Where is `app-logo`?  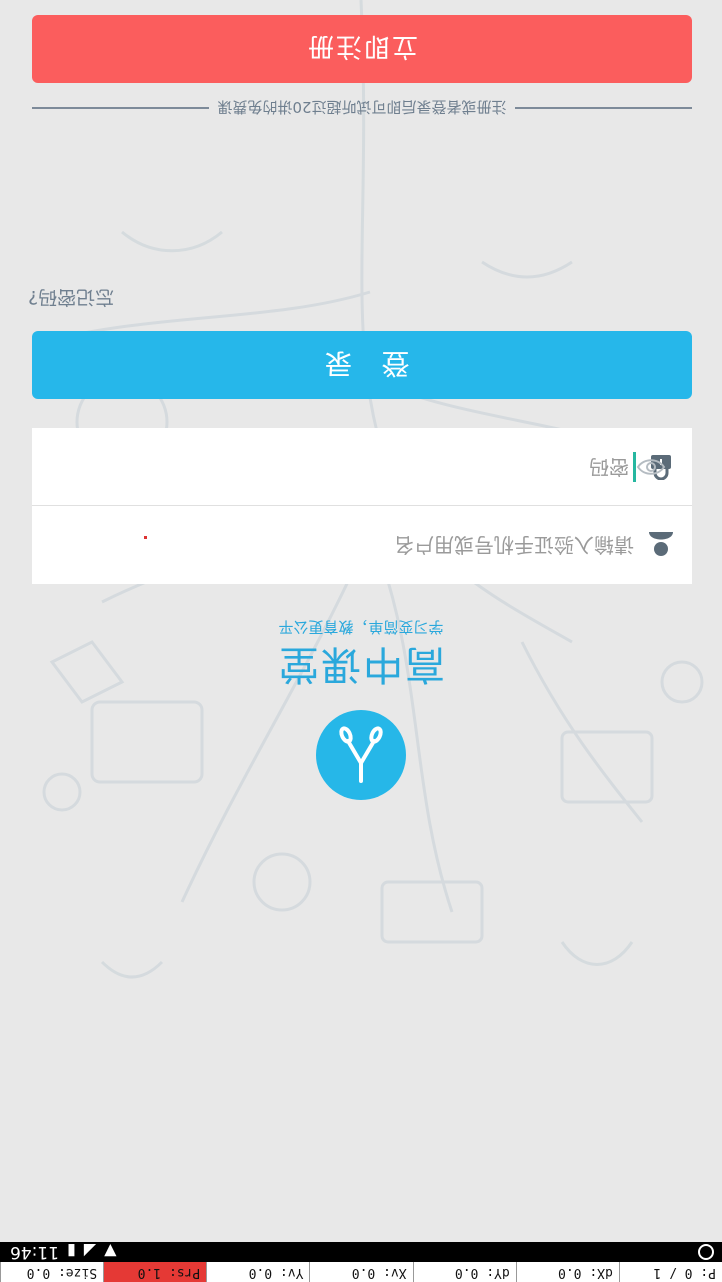
app-logo is located at coordinates (361, 755).